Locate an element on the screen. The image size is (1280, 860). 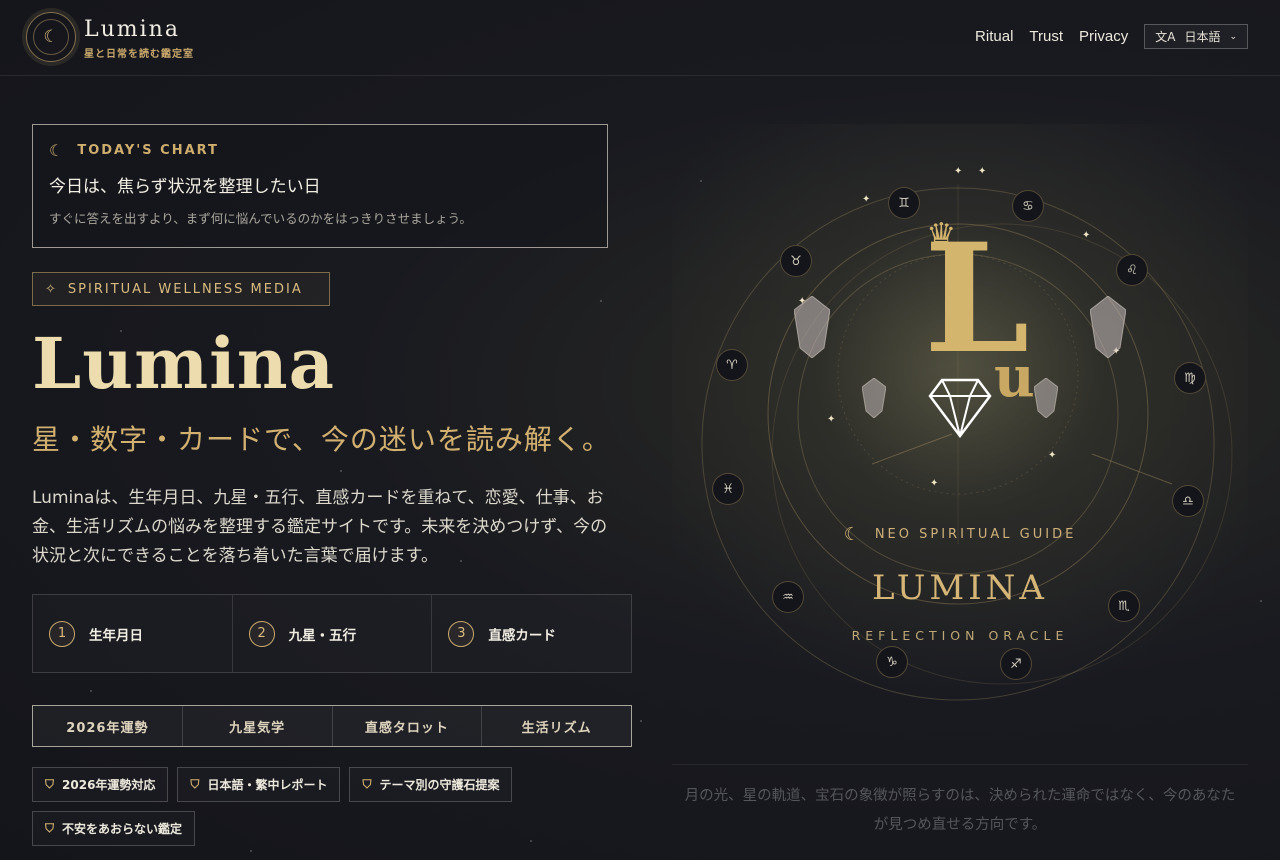
step-item: 3 直感カード is located at coordinates (531, 633).